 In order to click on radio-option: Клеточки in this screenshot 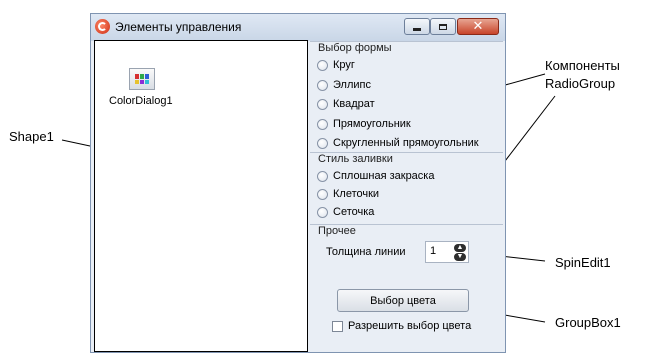, I will do `click(348, 194)`.